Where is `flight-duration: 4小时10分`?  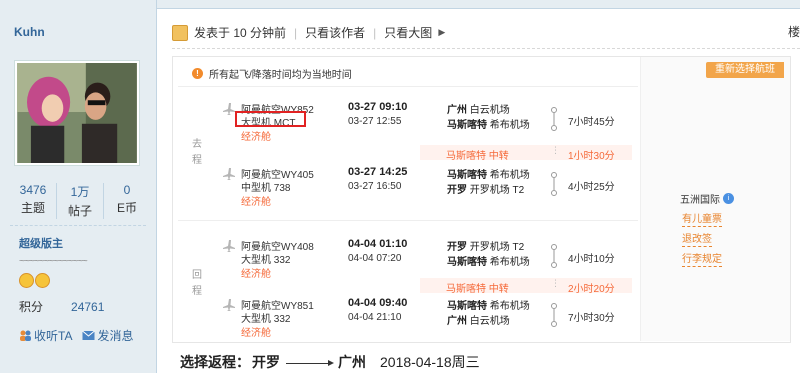 flight-duration: 4小时10分 is located at coordinates (591, 259).